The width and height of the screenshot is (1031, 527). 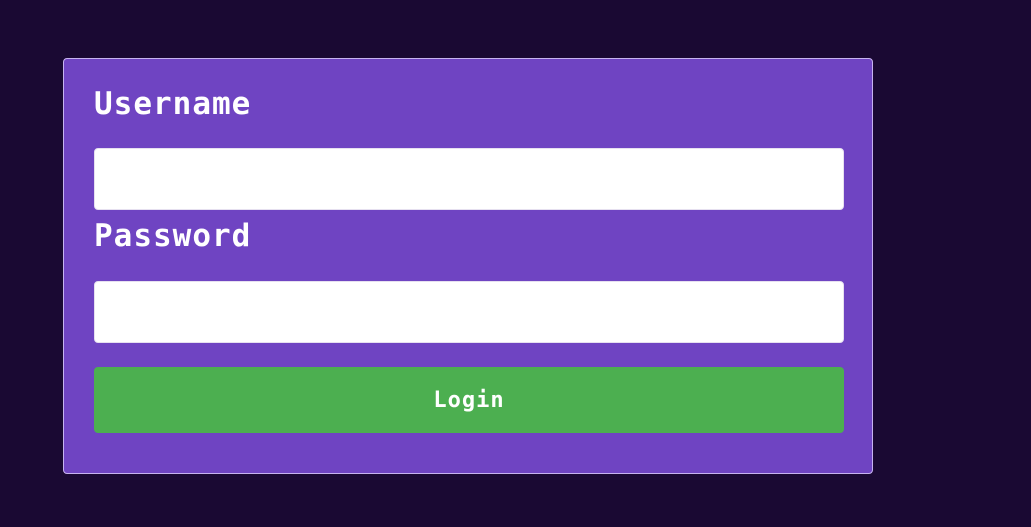 What do you see at coordinates (173, 236) in the screenshot?
I see `password-label: Password` at bounding box center [173, 236].